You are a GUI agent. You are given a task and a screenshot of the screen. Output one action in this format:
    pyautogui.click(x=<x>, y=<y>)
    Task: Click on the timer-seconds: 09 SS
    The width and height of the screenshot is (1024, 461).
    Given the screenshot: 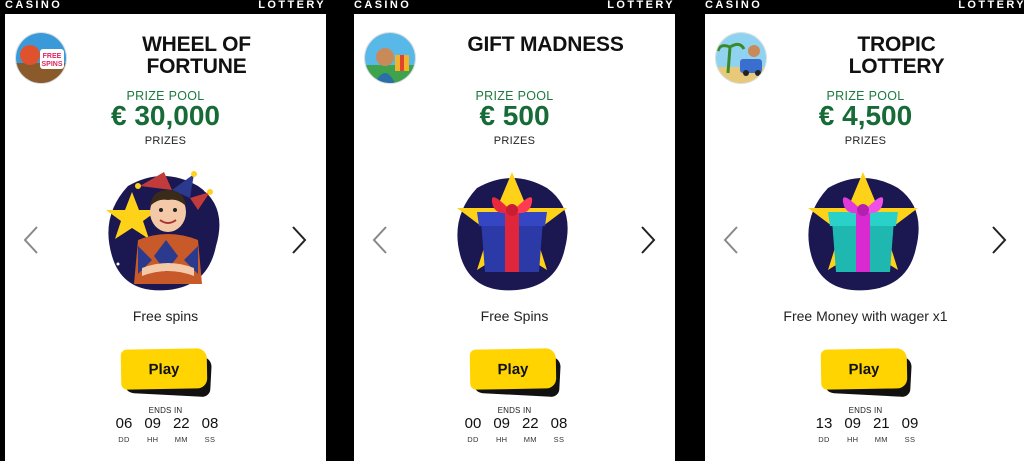 What is the action you would take?
    pyautogui.click(x=910, y=430)
    